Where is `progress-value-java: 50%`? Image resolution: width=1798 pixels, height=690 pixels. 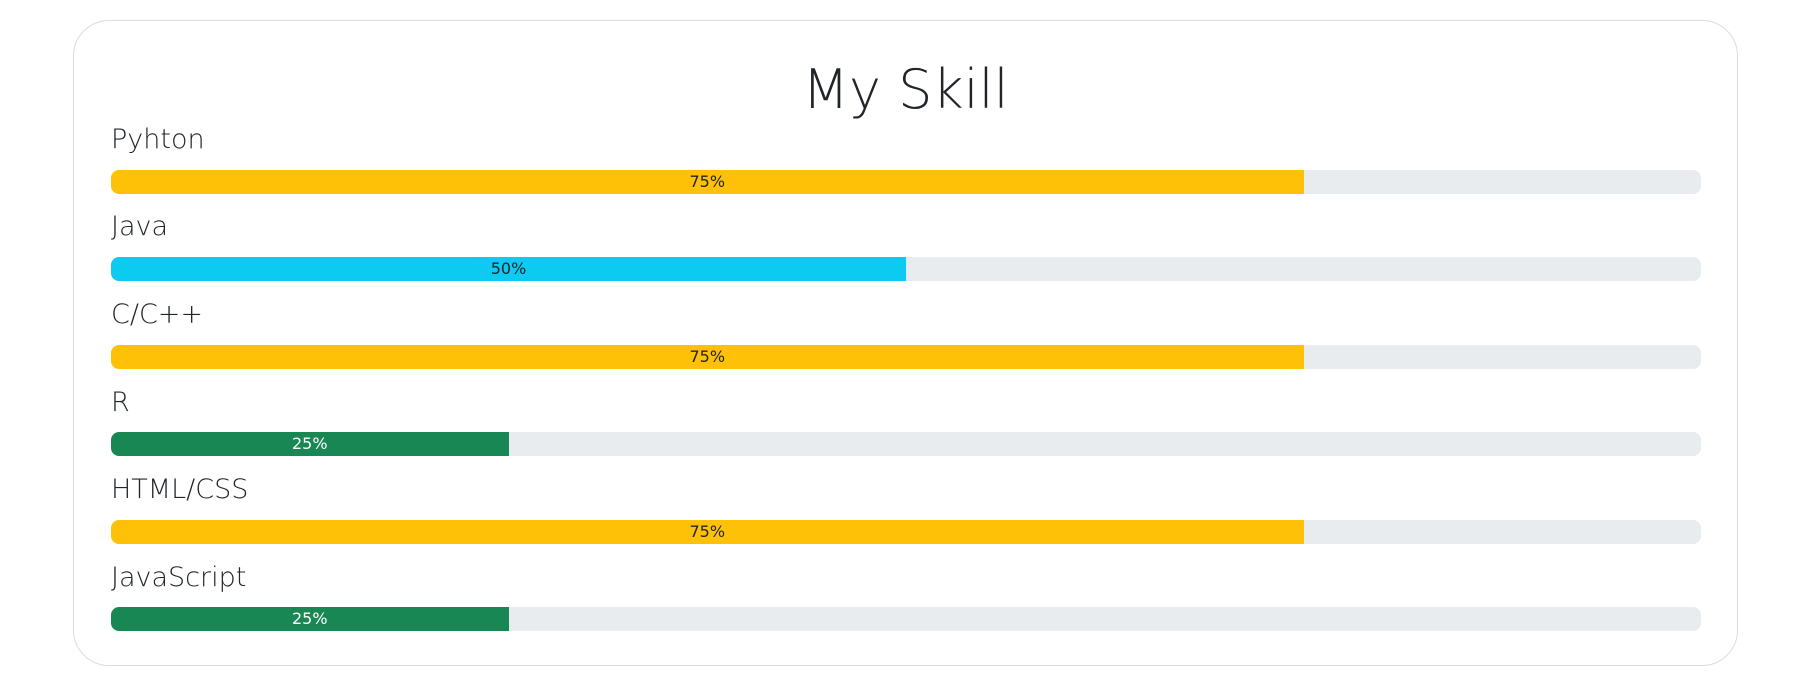
progress-value-java: 50% is located at coordinates (508, 268).